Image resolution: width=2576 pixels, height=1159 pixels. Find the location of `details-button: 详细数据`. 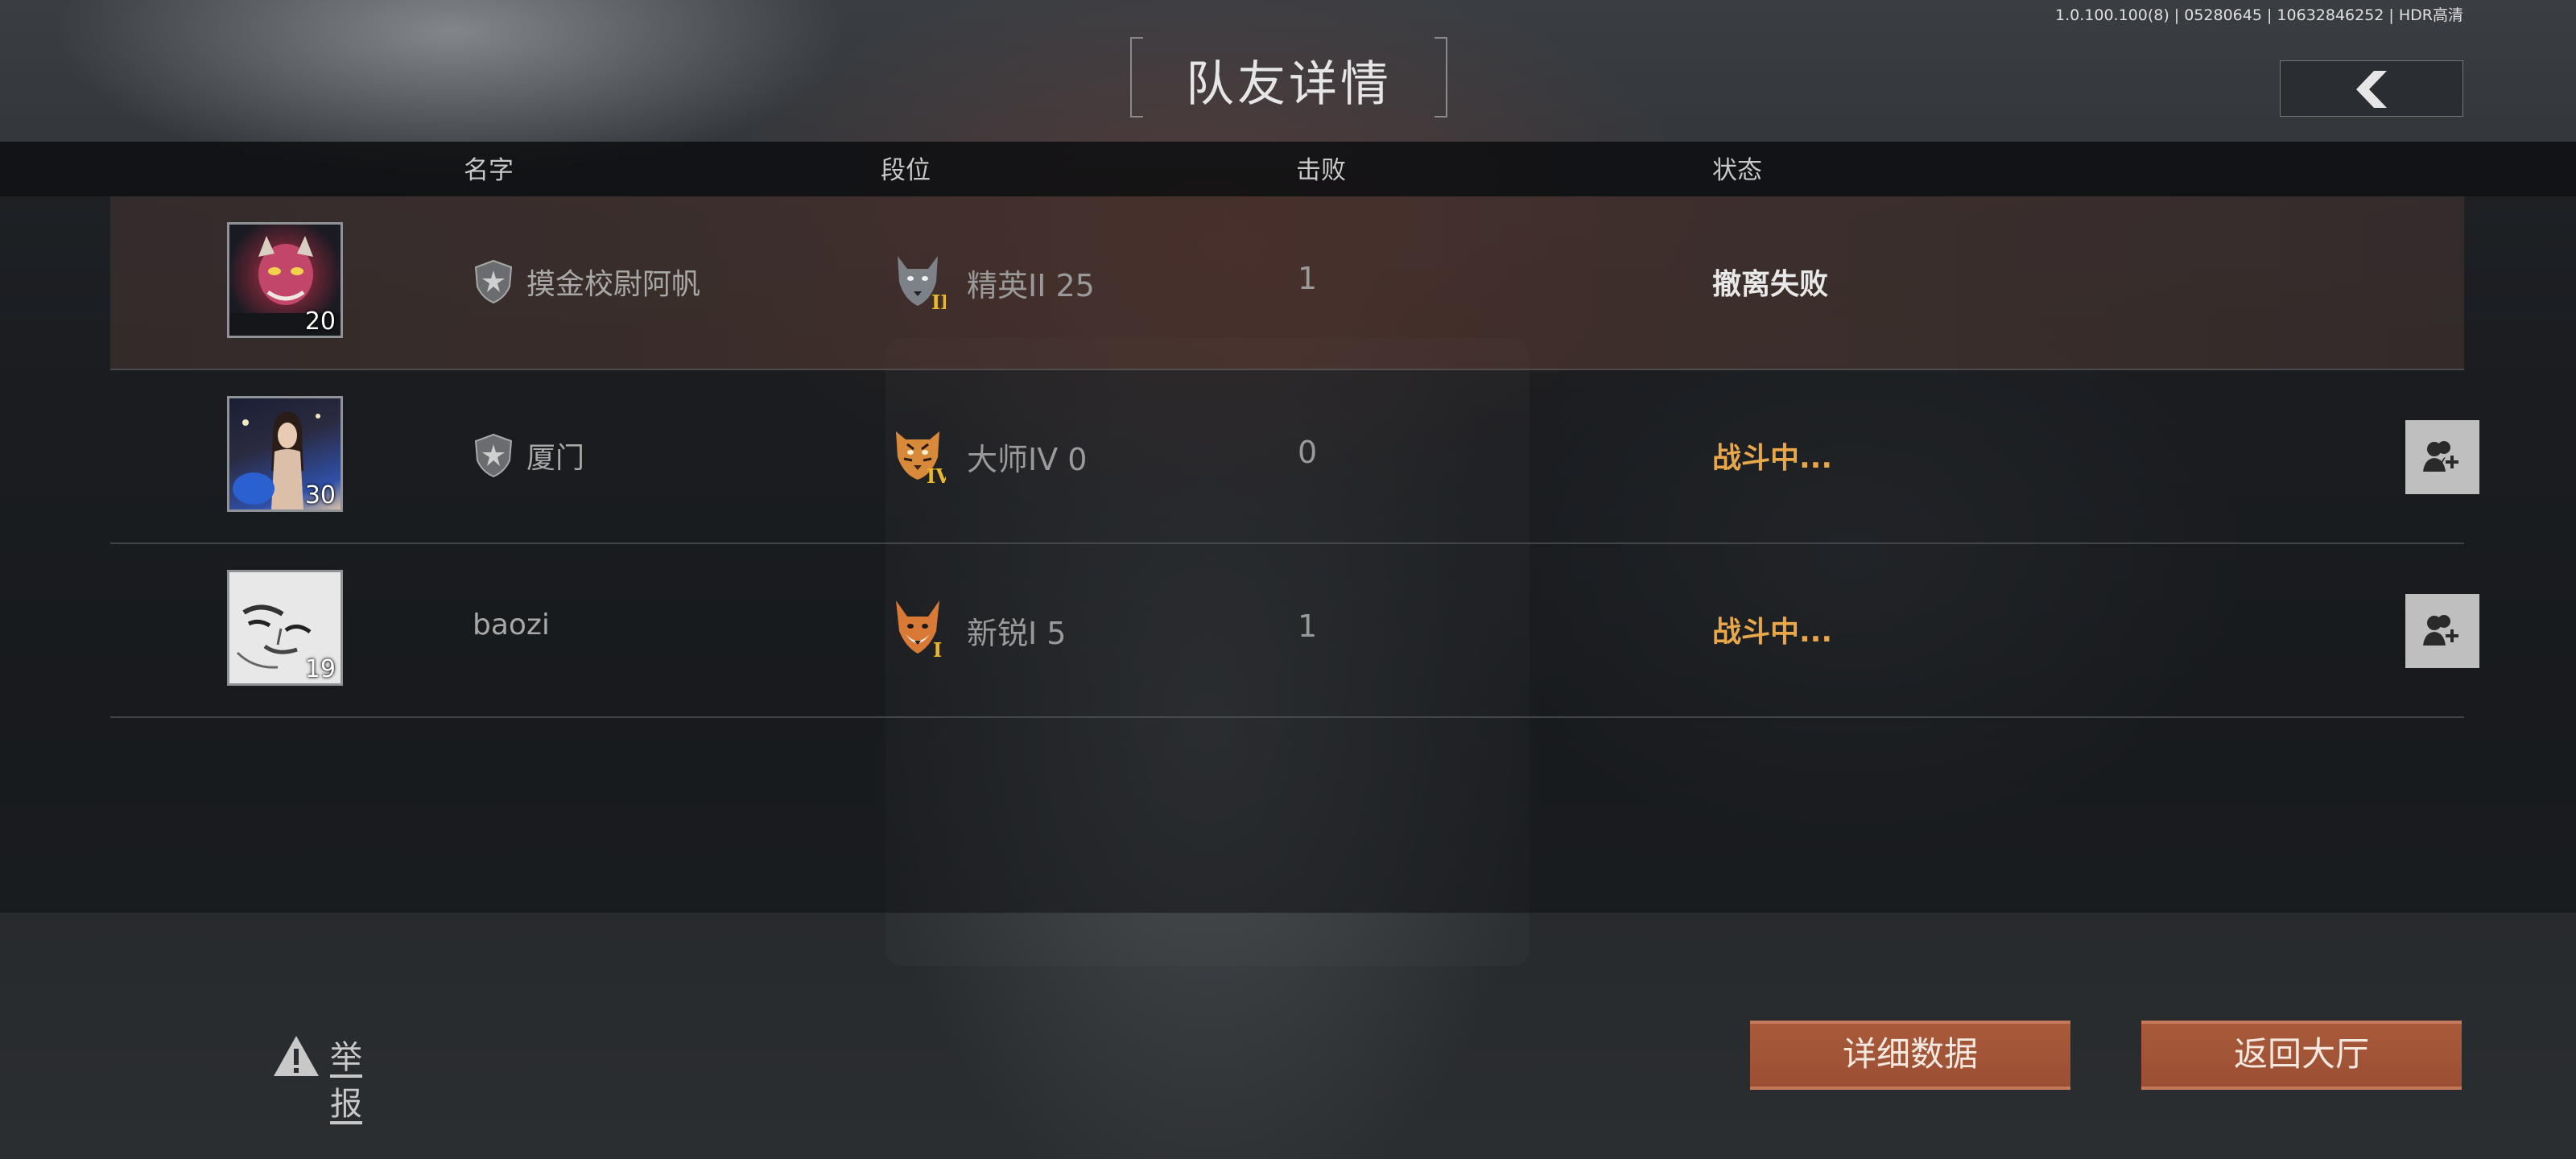

details-button: 详细数据 is located at coordinates (1910, 1055).